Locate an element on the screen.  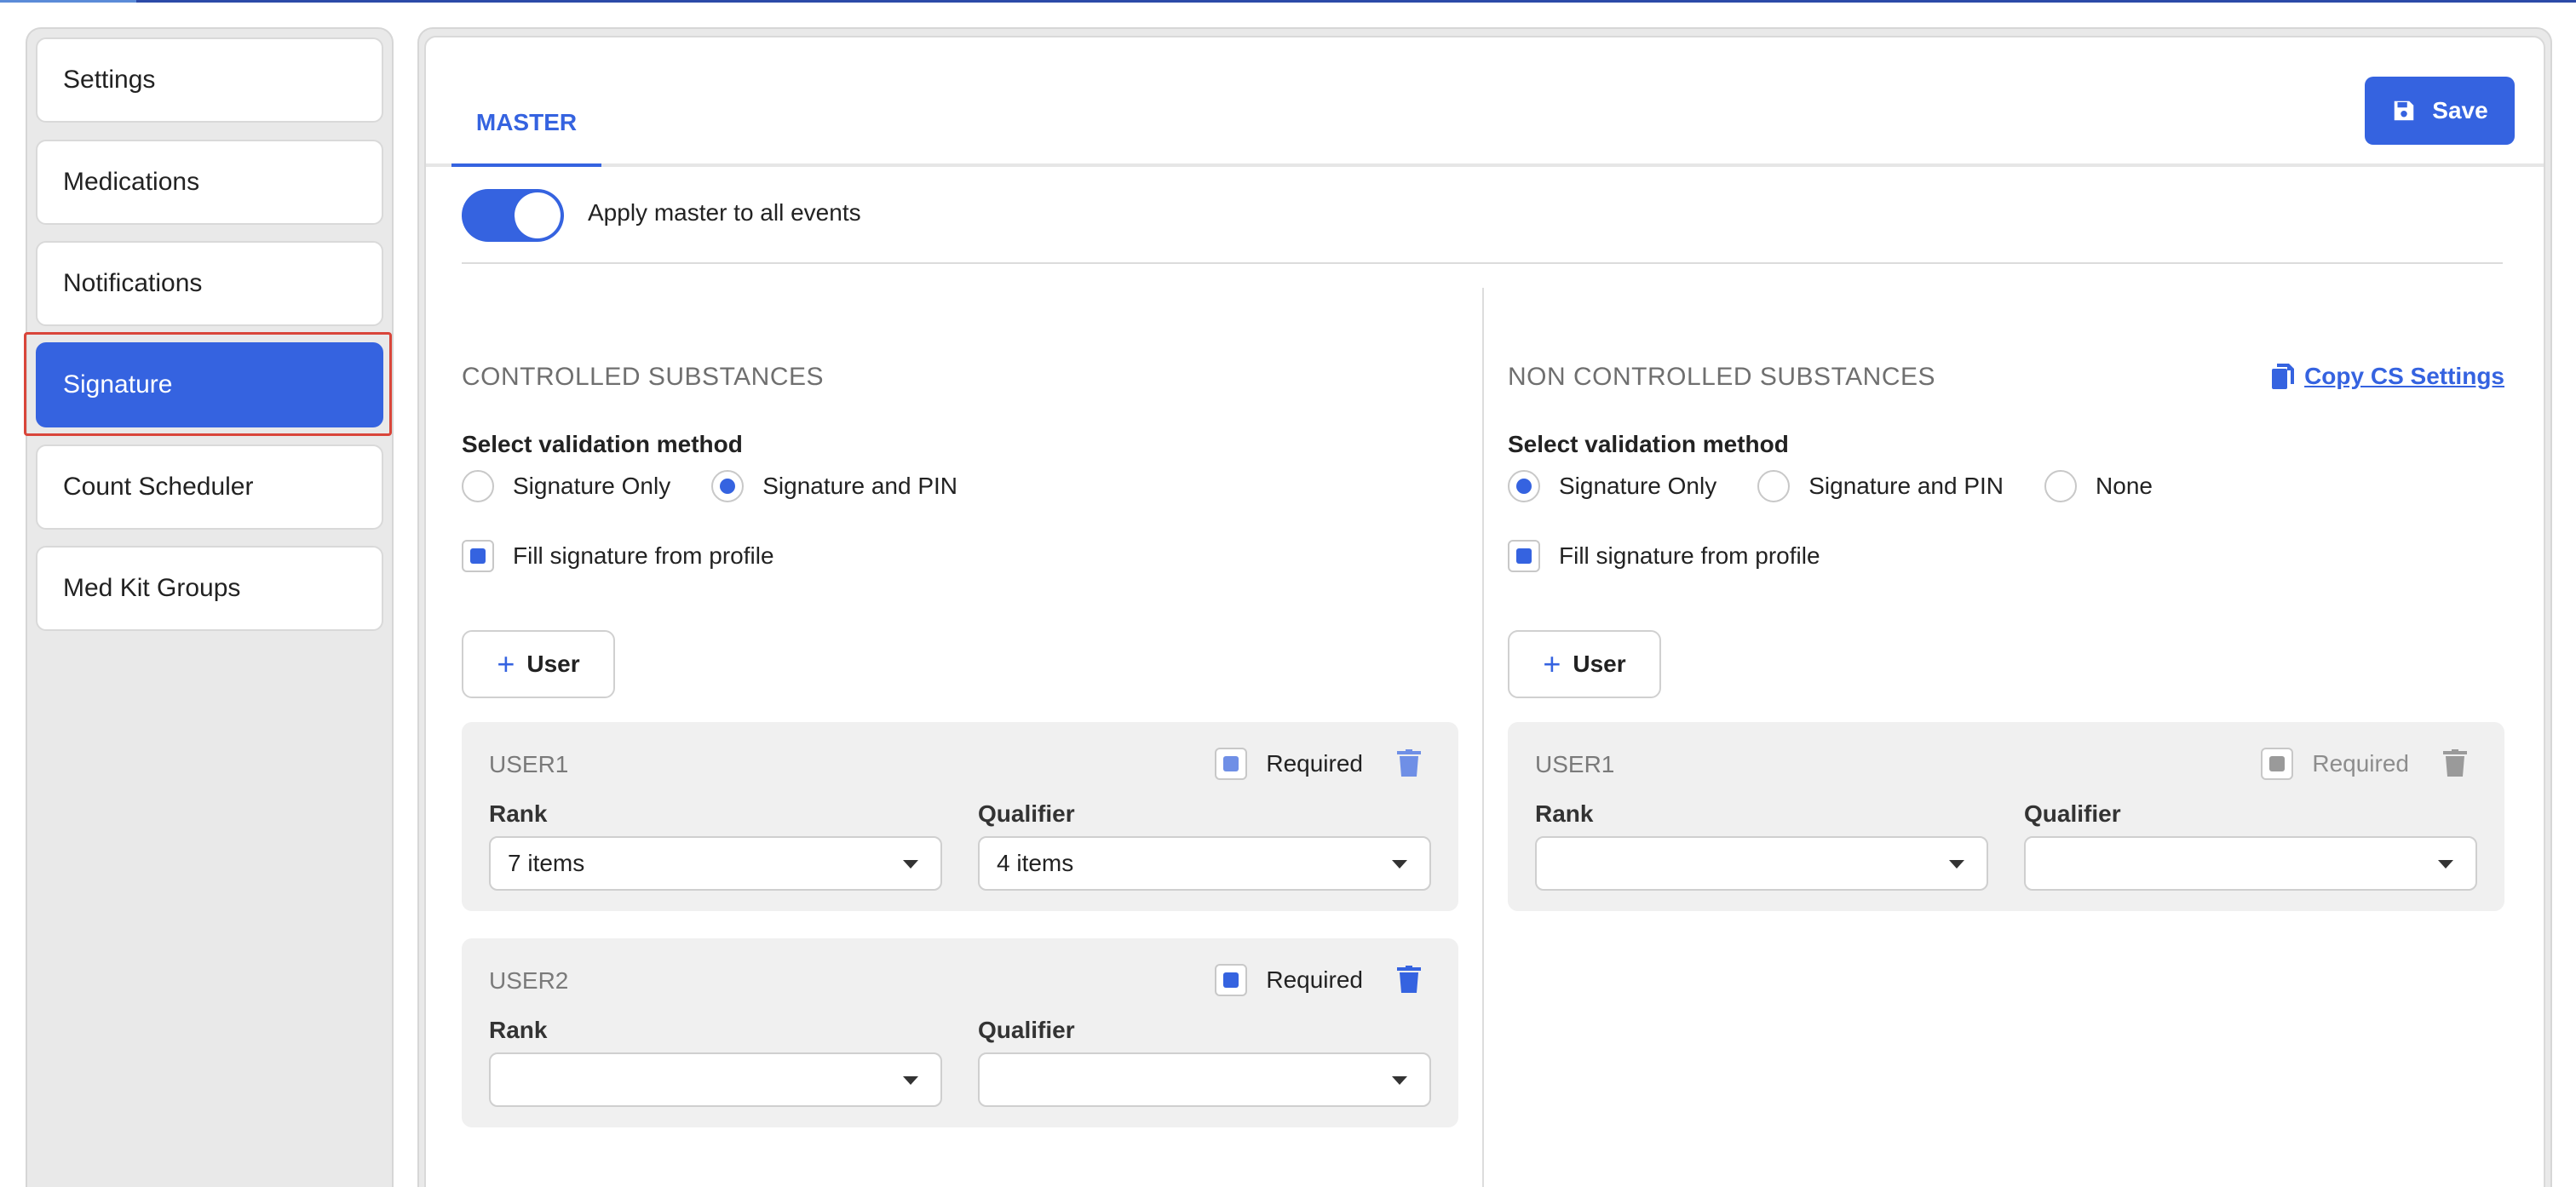
validation-method-group: Signature Only Signature and PIN is located at coordinates (730, 486).